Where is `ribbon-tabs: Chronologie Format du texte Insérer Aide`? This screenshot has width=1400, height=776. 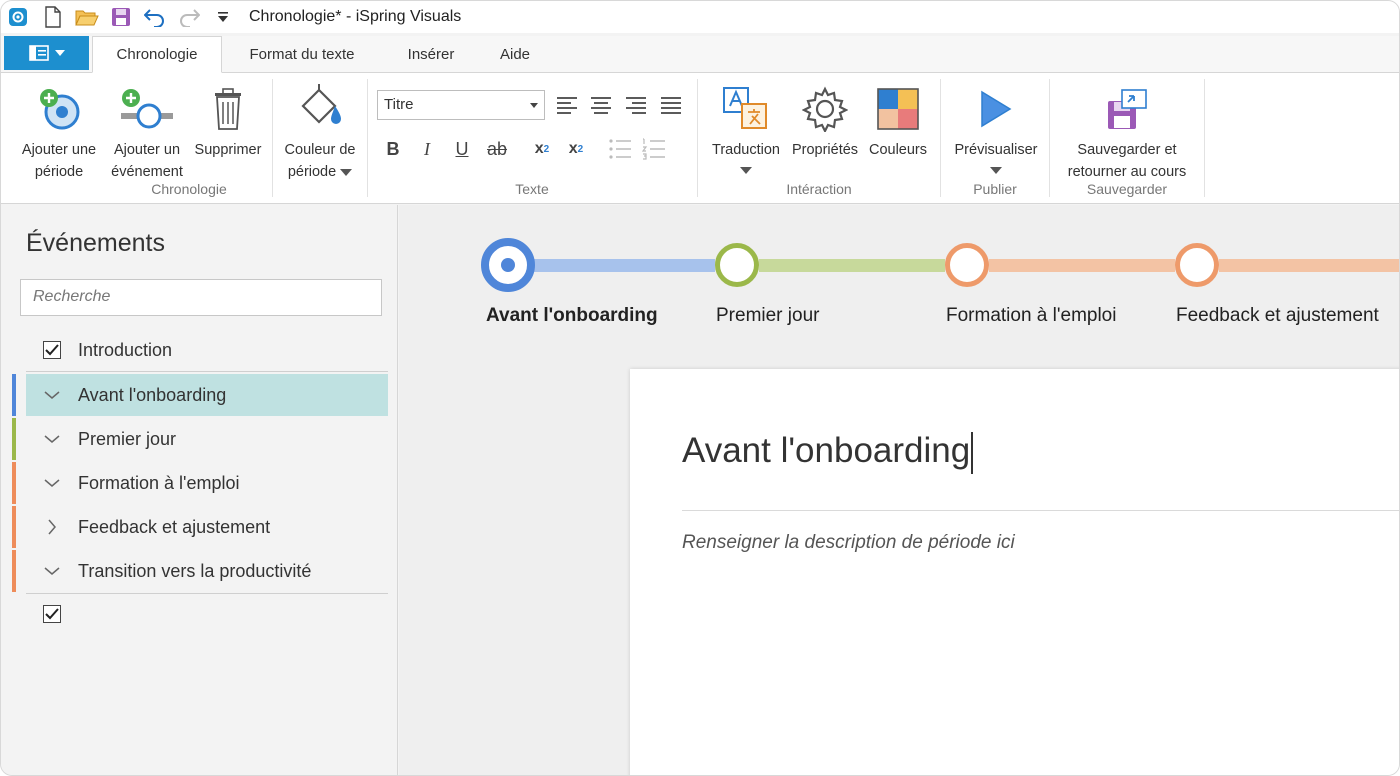
ribbon-tabs: Chronologie Format du texte Insérer Aide is located at coordinates (700, 54).